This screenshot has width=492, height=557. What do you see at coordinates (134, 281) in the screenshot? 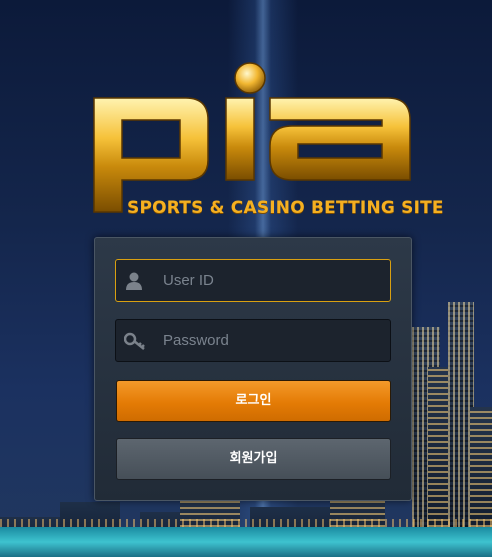
I see `user-icon` at bounding box center [134, 281].